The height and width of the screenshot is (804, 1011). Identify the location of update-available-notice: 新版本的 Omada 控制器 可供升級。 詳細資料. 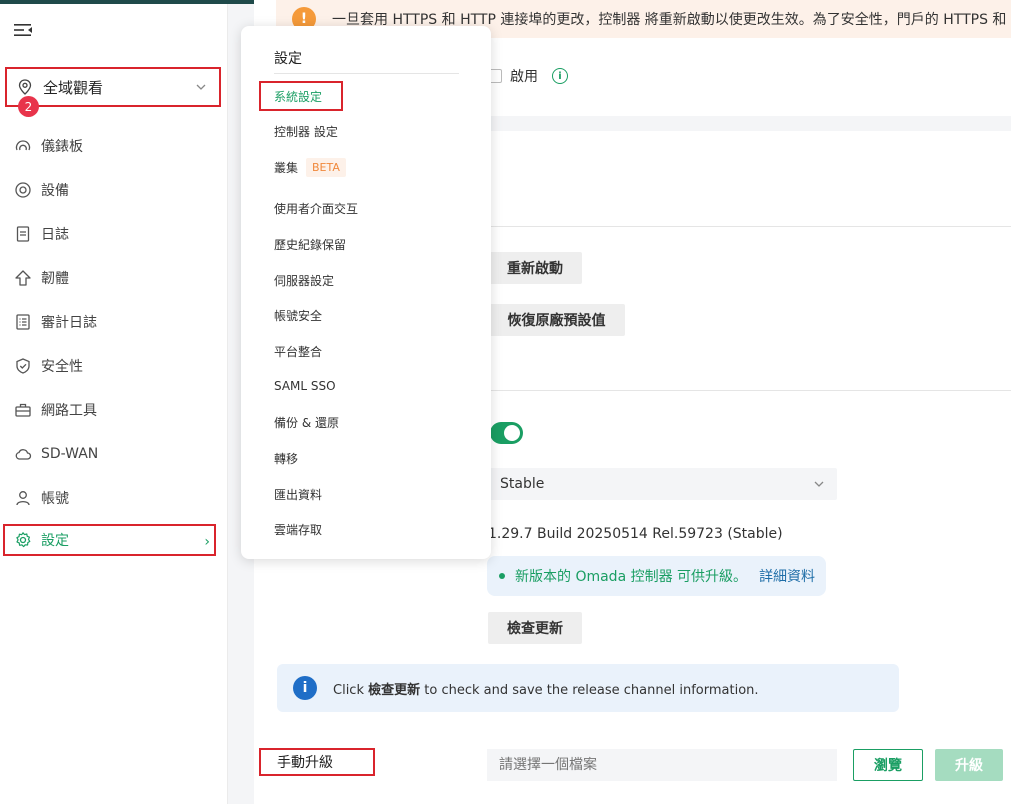
(656, 576).